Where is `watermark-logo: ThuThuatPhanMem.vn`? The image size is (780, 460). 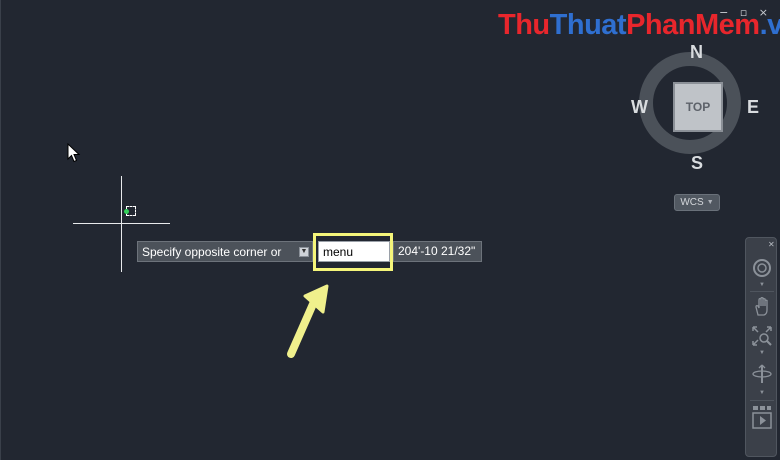
watermark-logo: ThuThuatPhanMem.vn is located at coordinates (639, 25).